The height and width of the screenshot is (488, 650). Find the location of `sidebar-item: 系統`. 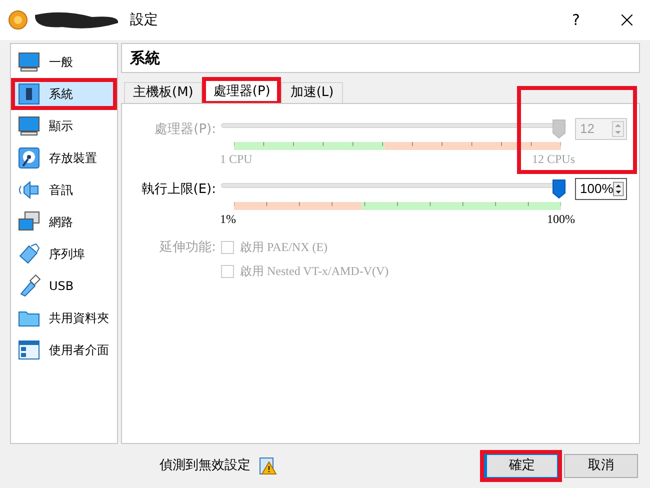

sidebar-item: 系統 is located at coordinates (64, 94).